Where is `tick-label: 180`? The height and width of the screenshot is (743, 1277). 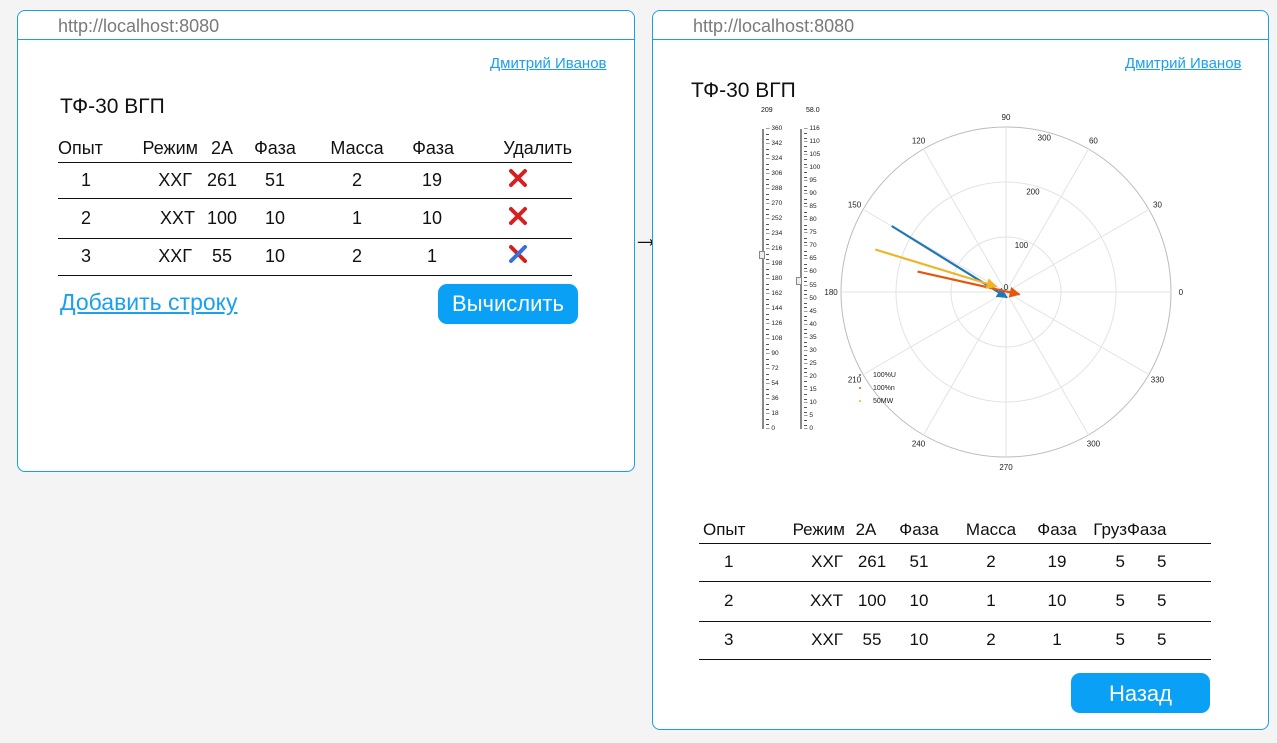
tick-label: 180 is located at coordinates (777, 278).